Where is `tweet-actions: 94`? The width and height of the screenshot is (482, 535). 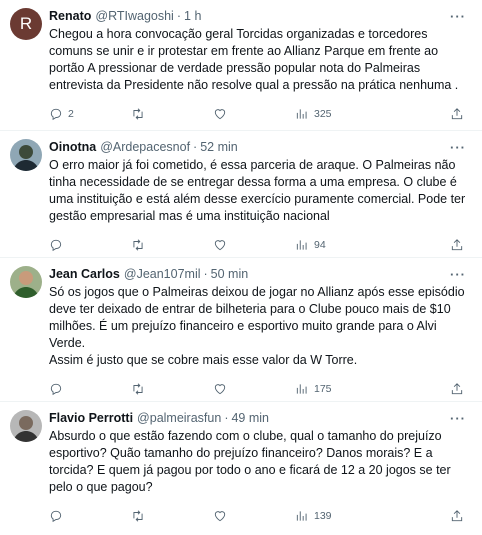
tweet-actions: 94 is located at coordinates (258, 245).